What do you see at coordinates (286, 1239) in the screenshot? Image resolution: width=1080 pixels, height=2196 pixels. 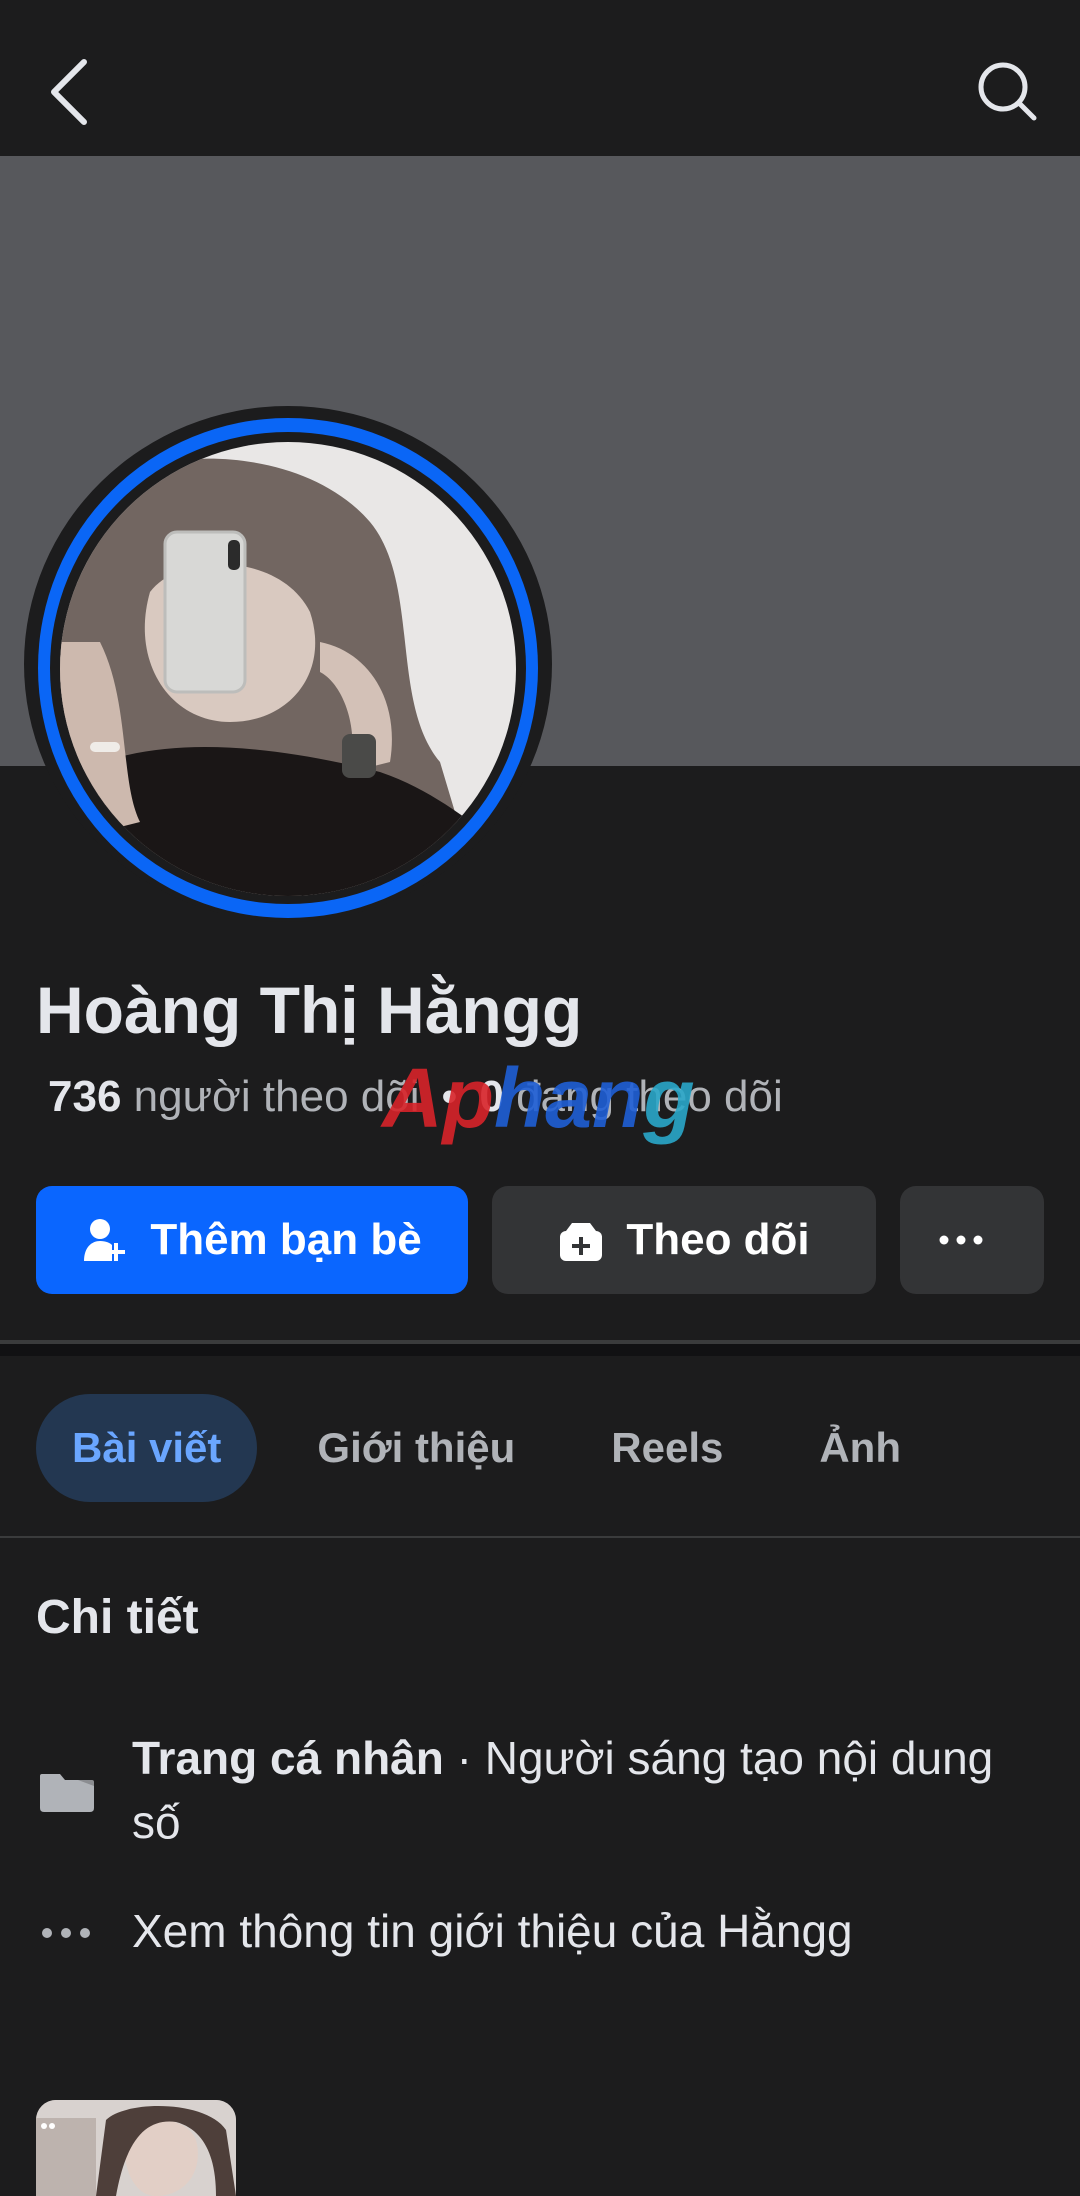 I see `add-friend-label: Thêm bạn bè` at bounding box center [286, 1239].